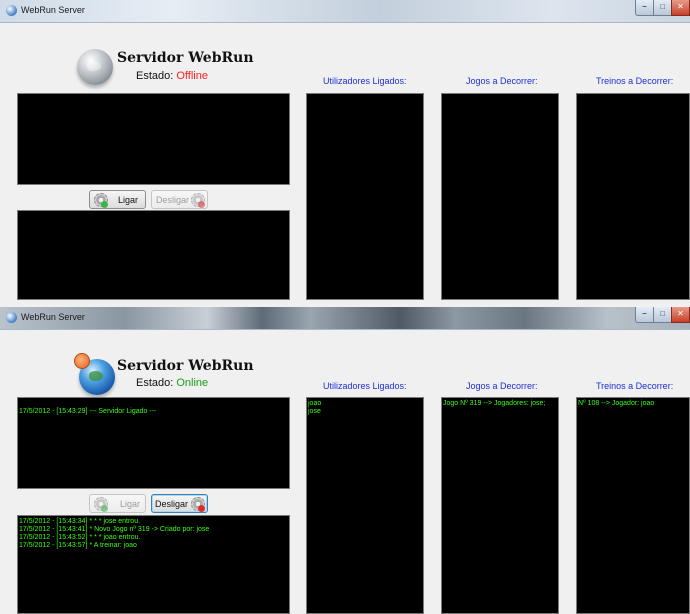  What do you see at coordinates (365, 505) in the screenshot?
I see `users-list: joao jose` at bounding box center [365, 505].